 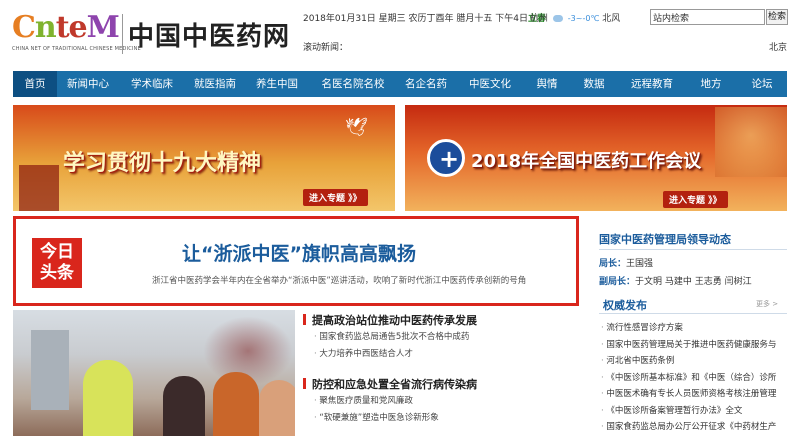 What do you see at coordinates (695, 199) in the screenshot?
I see `banner-right-enter-button: 进入专题 》》` at bounding box center [695, 199].